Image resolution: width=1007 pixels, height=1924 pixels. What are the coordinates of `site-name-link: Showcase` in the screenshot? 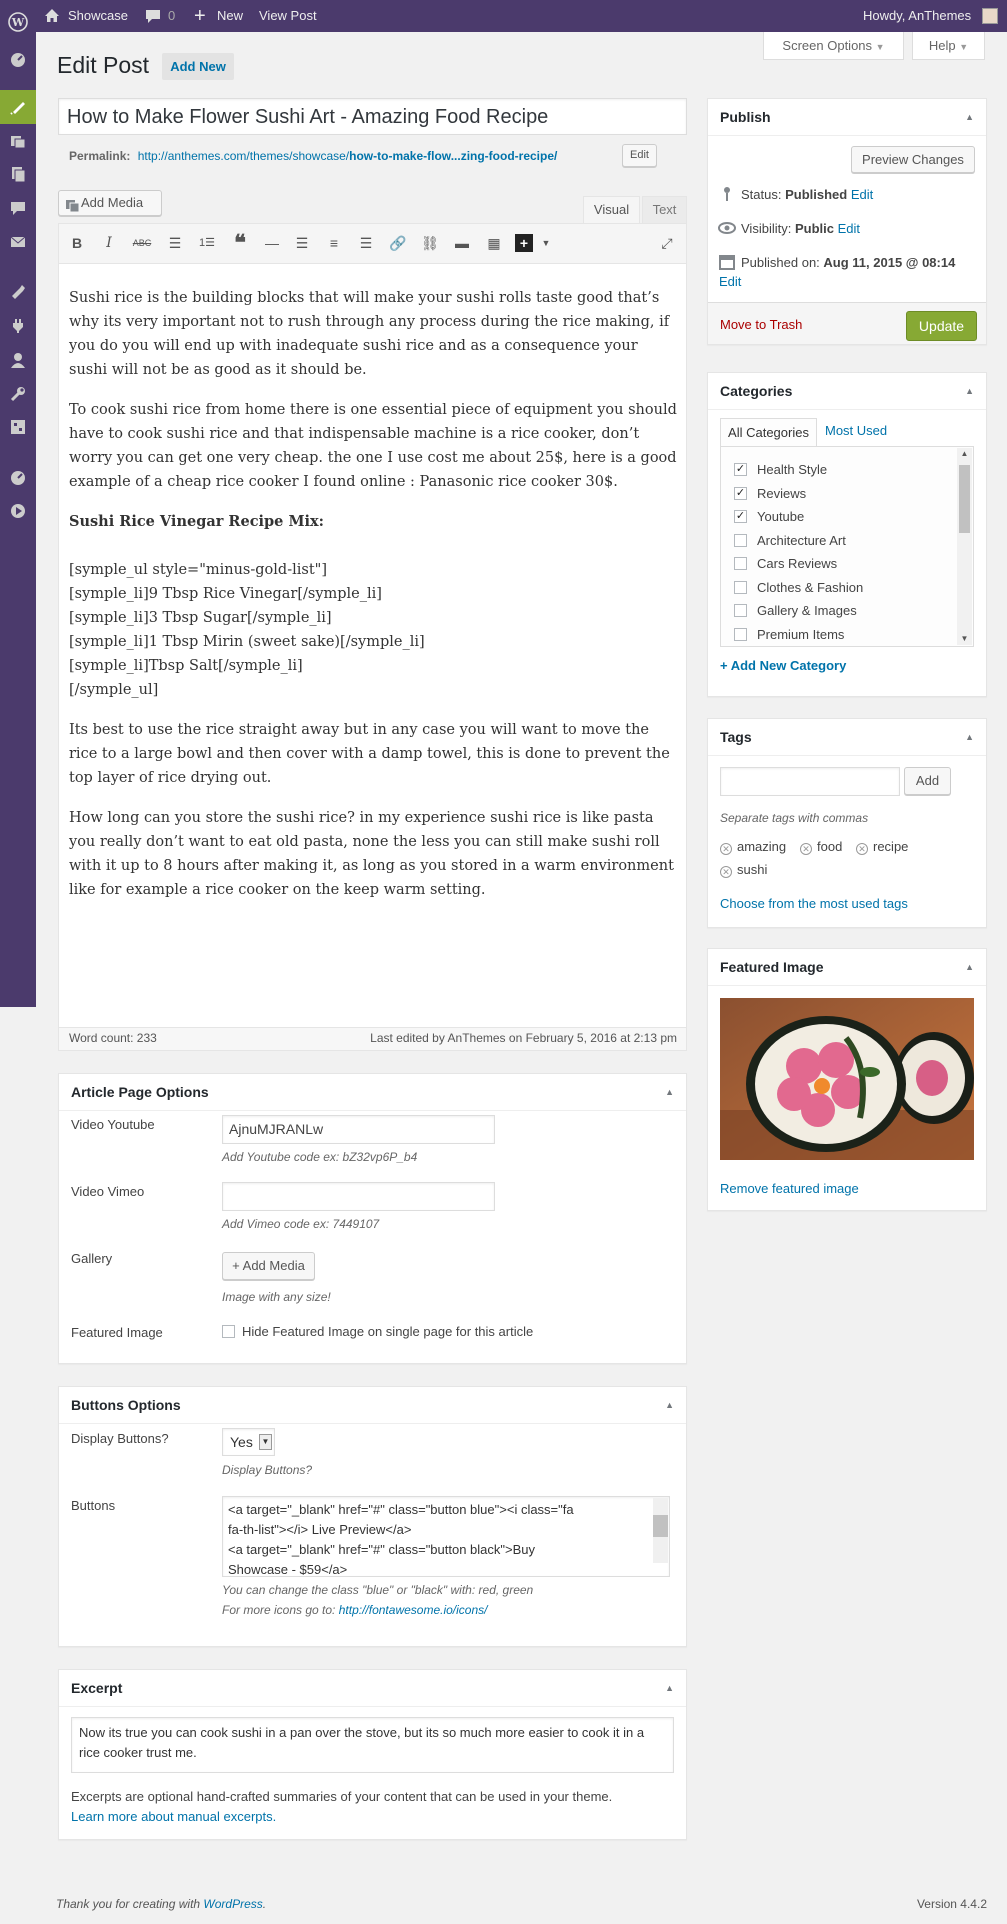 It's located at (98, 16).